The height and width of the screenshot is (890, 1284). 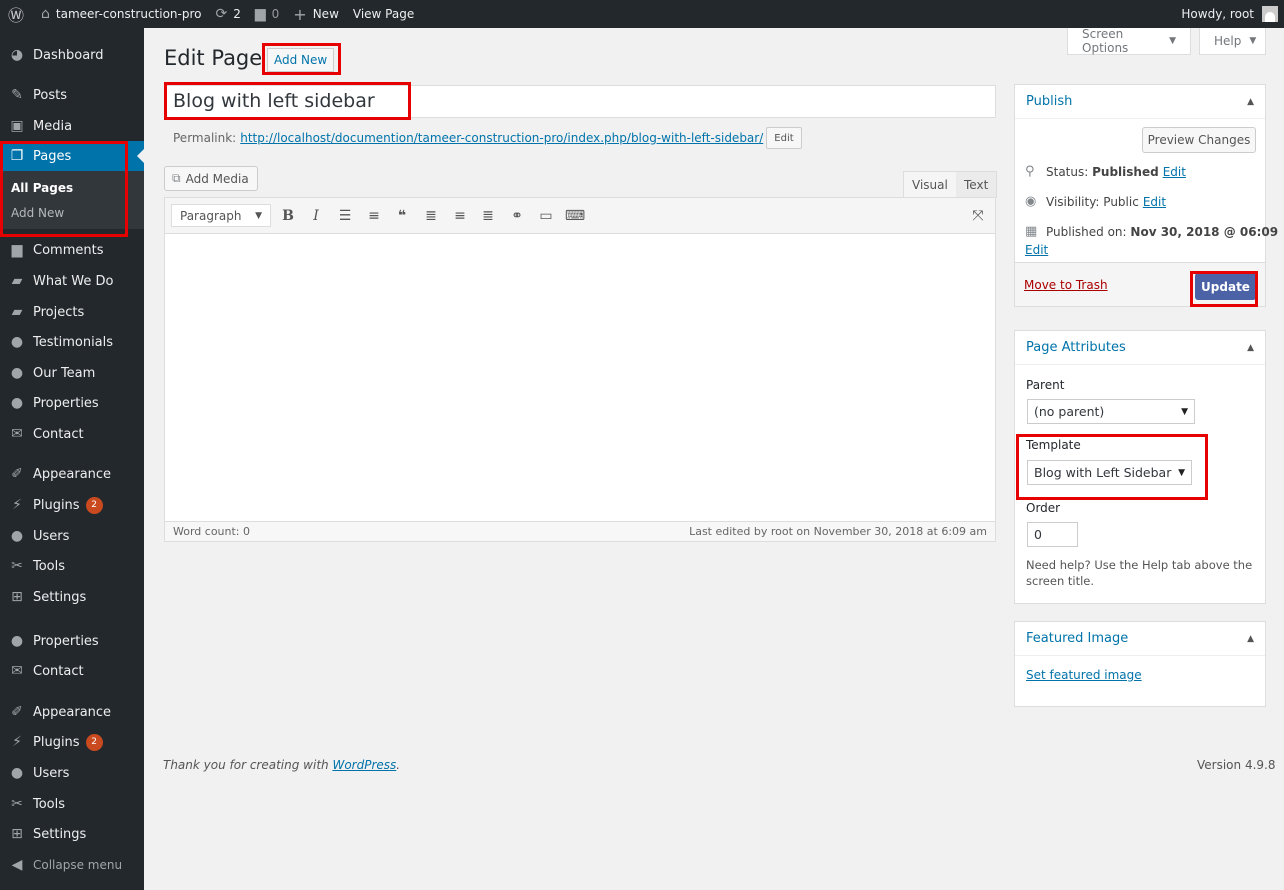 What do you see at coordinates (17, 126) in the screenshot?
I see `media-icon: ▣` at bounding box center [17, 126].